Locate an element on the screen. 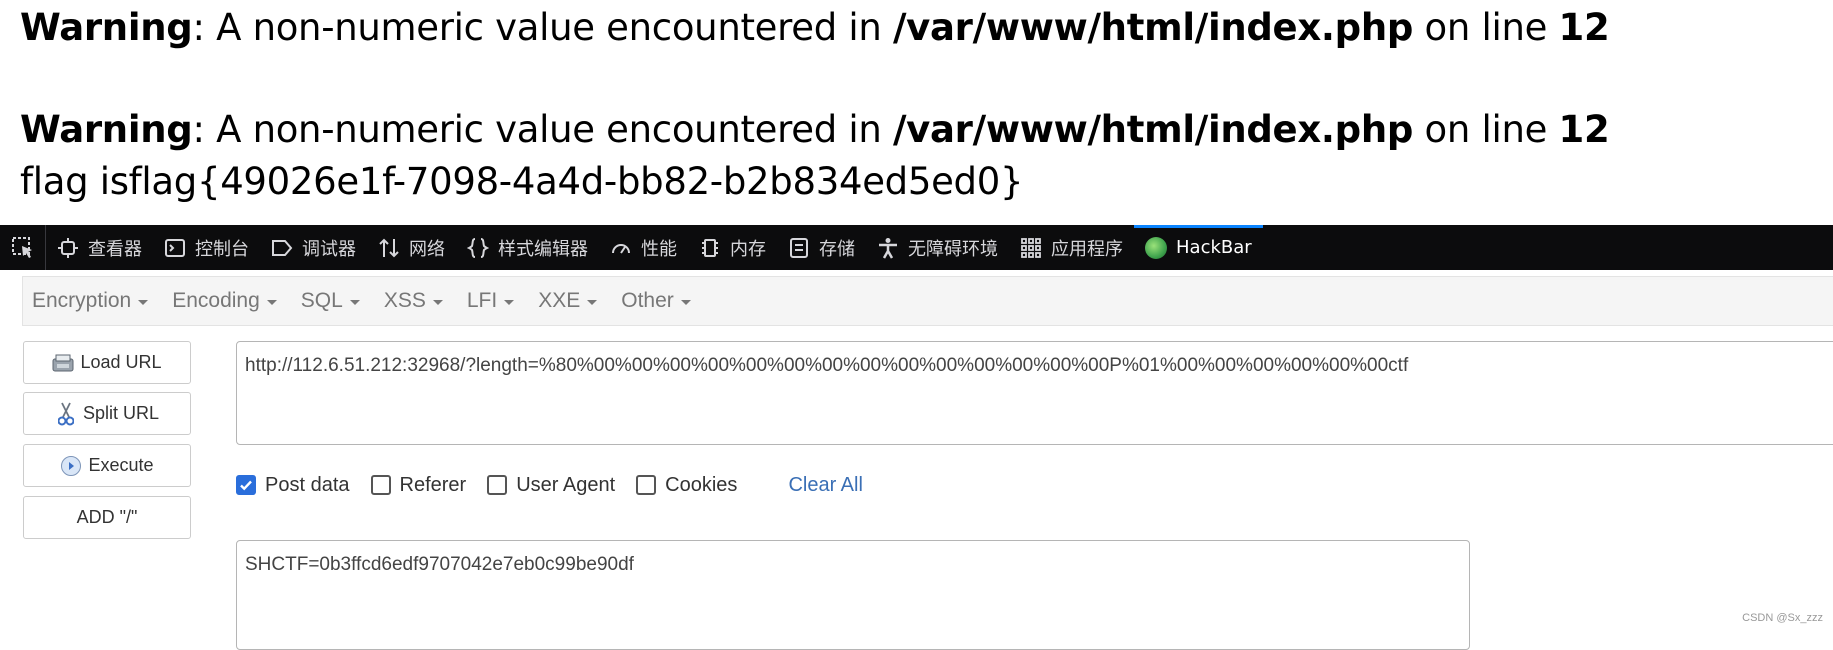  tab-memory: 内存 is located at coordinates (732, 247).